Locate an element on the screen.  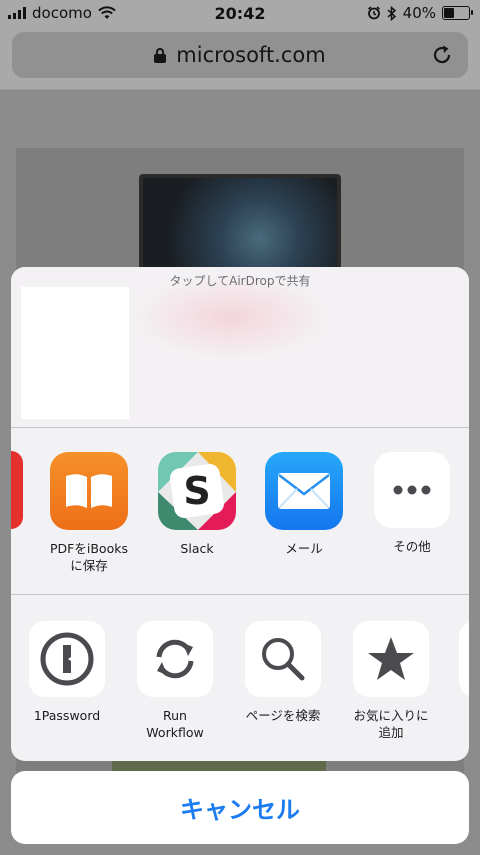
action-label: Run Workflow is located at coordinates (175, 724).